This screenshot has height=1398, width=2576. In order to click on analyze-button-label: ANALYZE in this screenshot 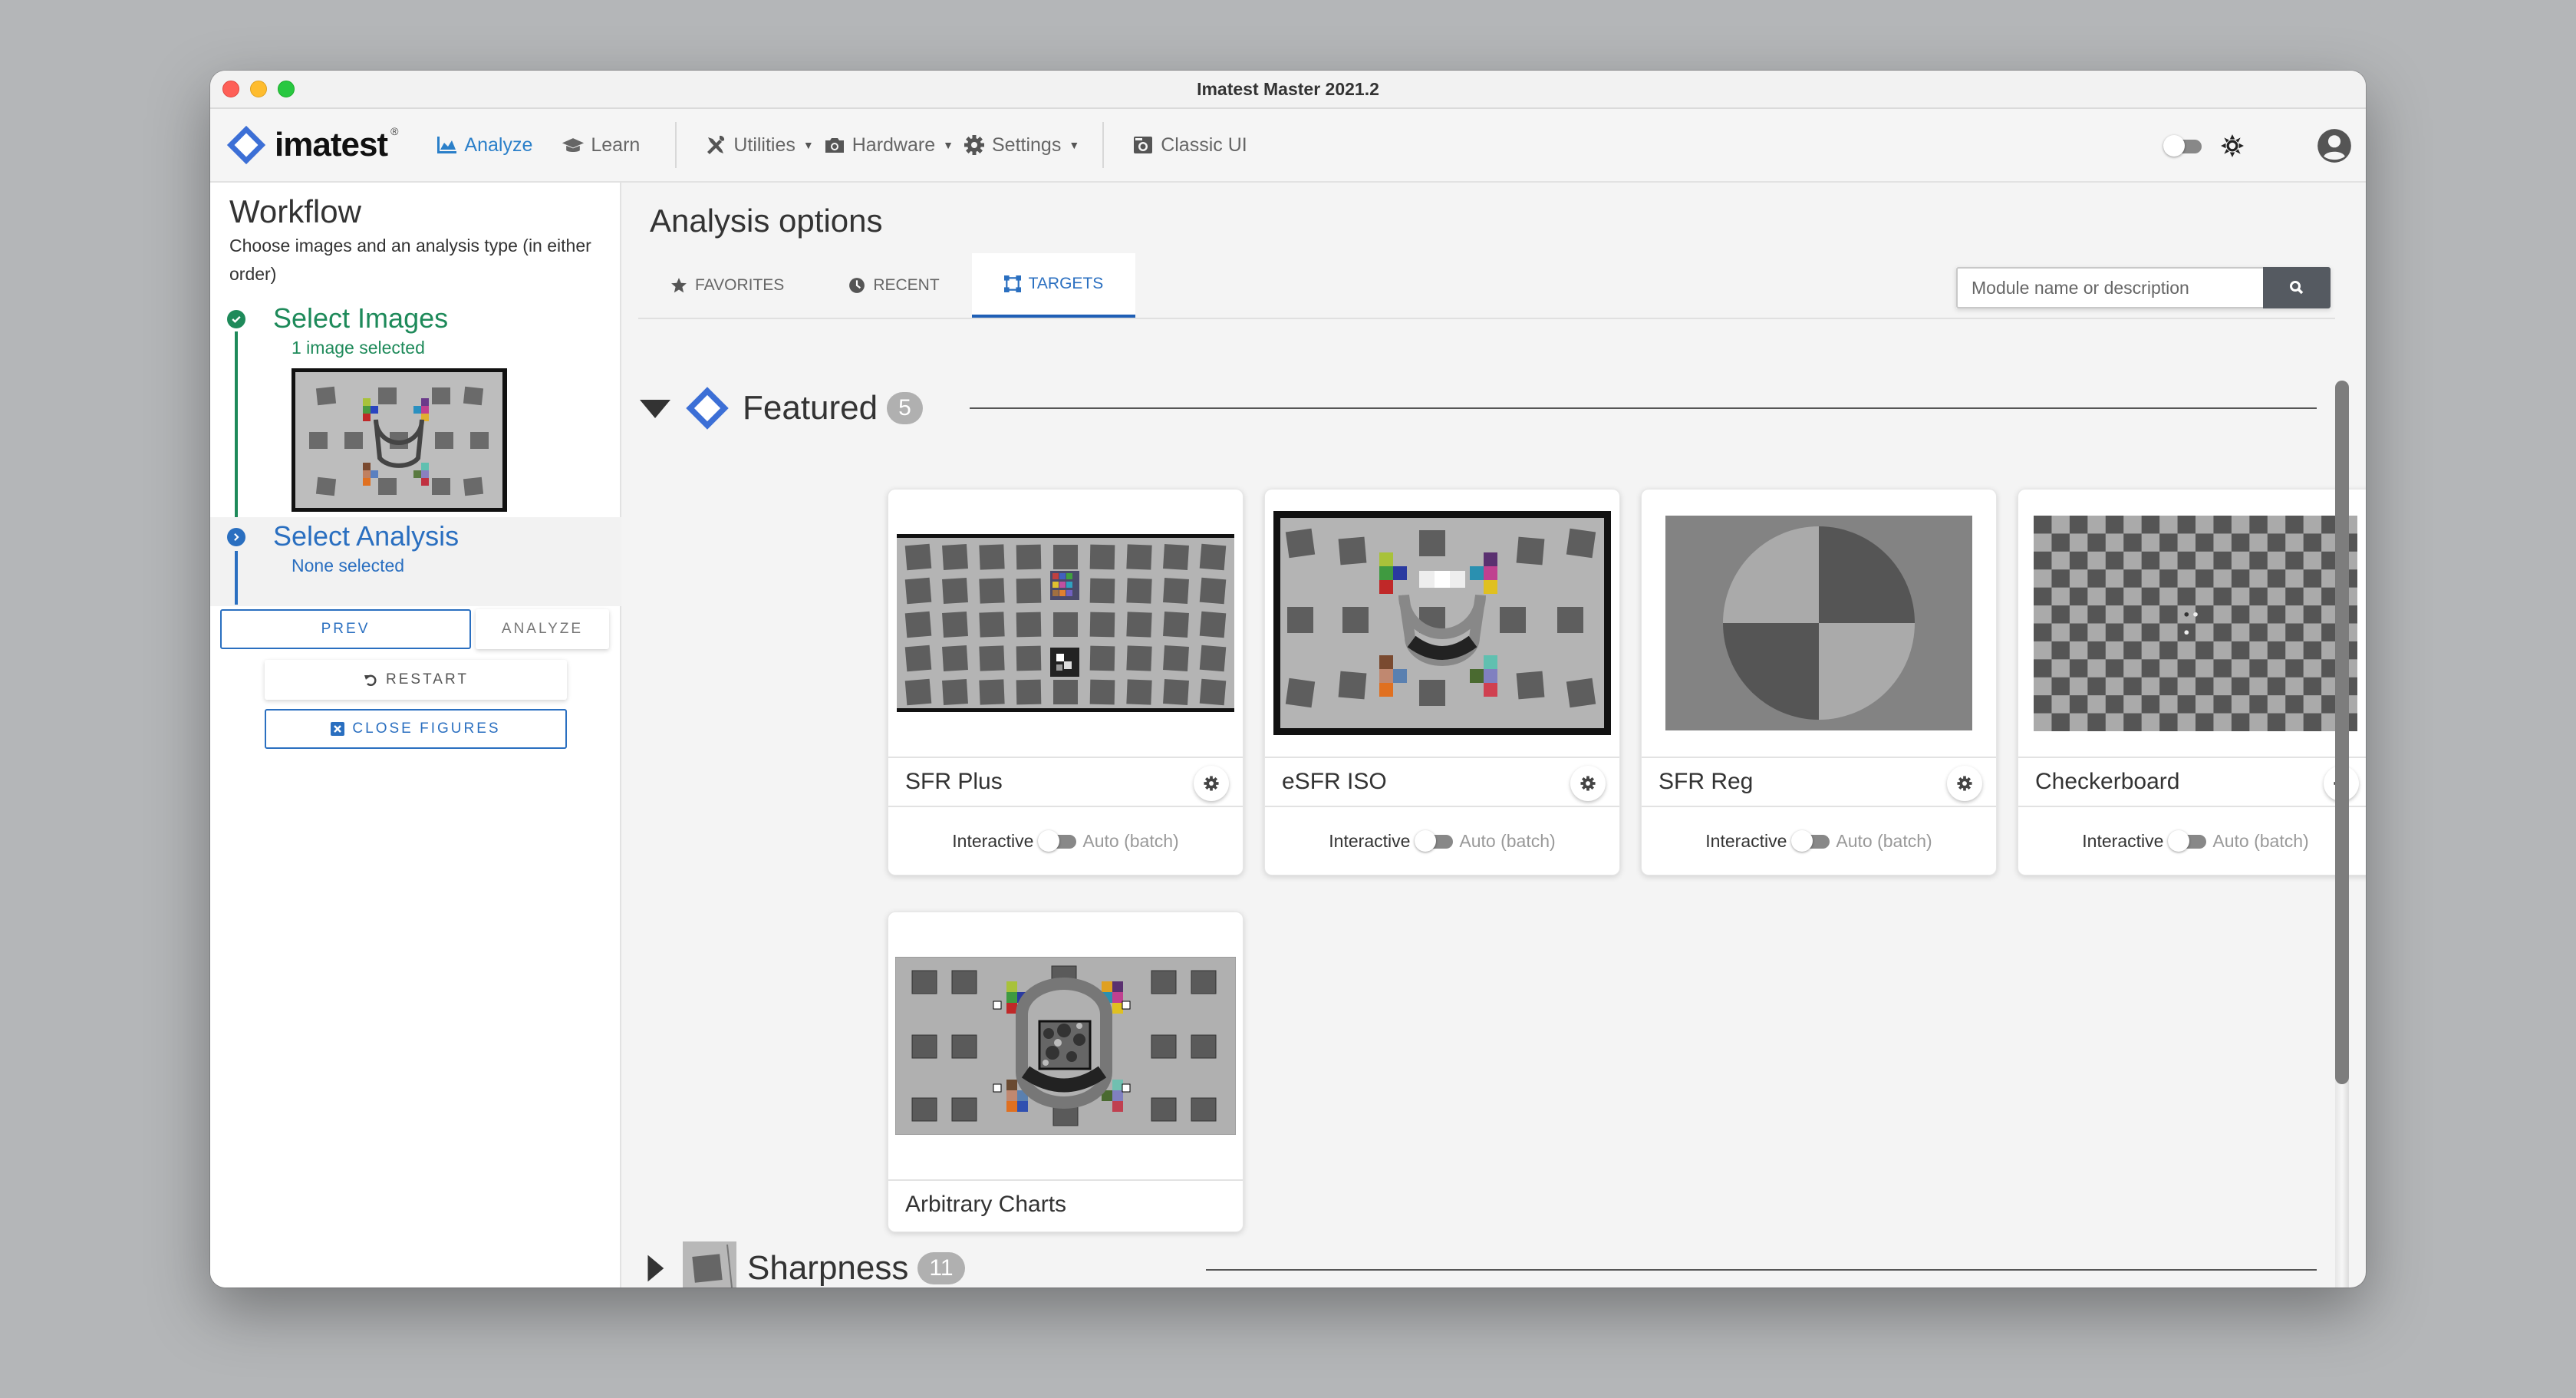, I will do `click(542, 629)`.